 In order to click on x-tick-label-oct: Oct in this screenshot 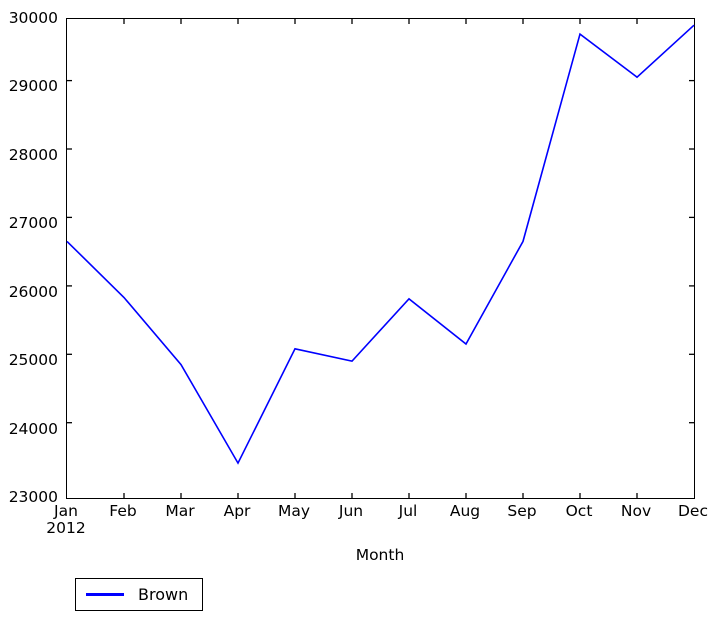, I will do `click(579, 511)`.